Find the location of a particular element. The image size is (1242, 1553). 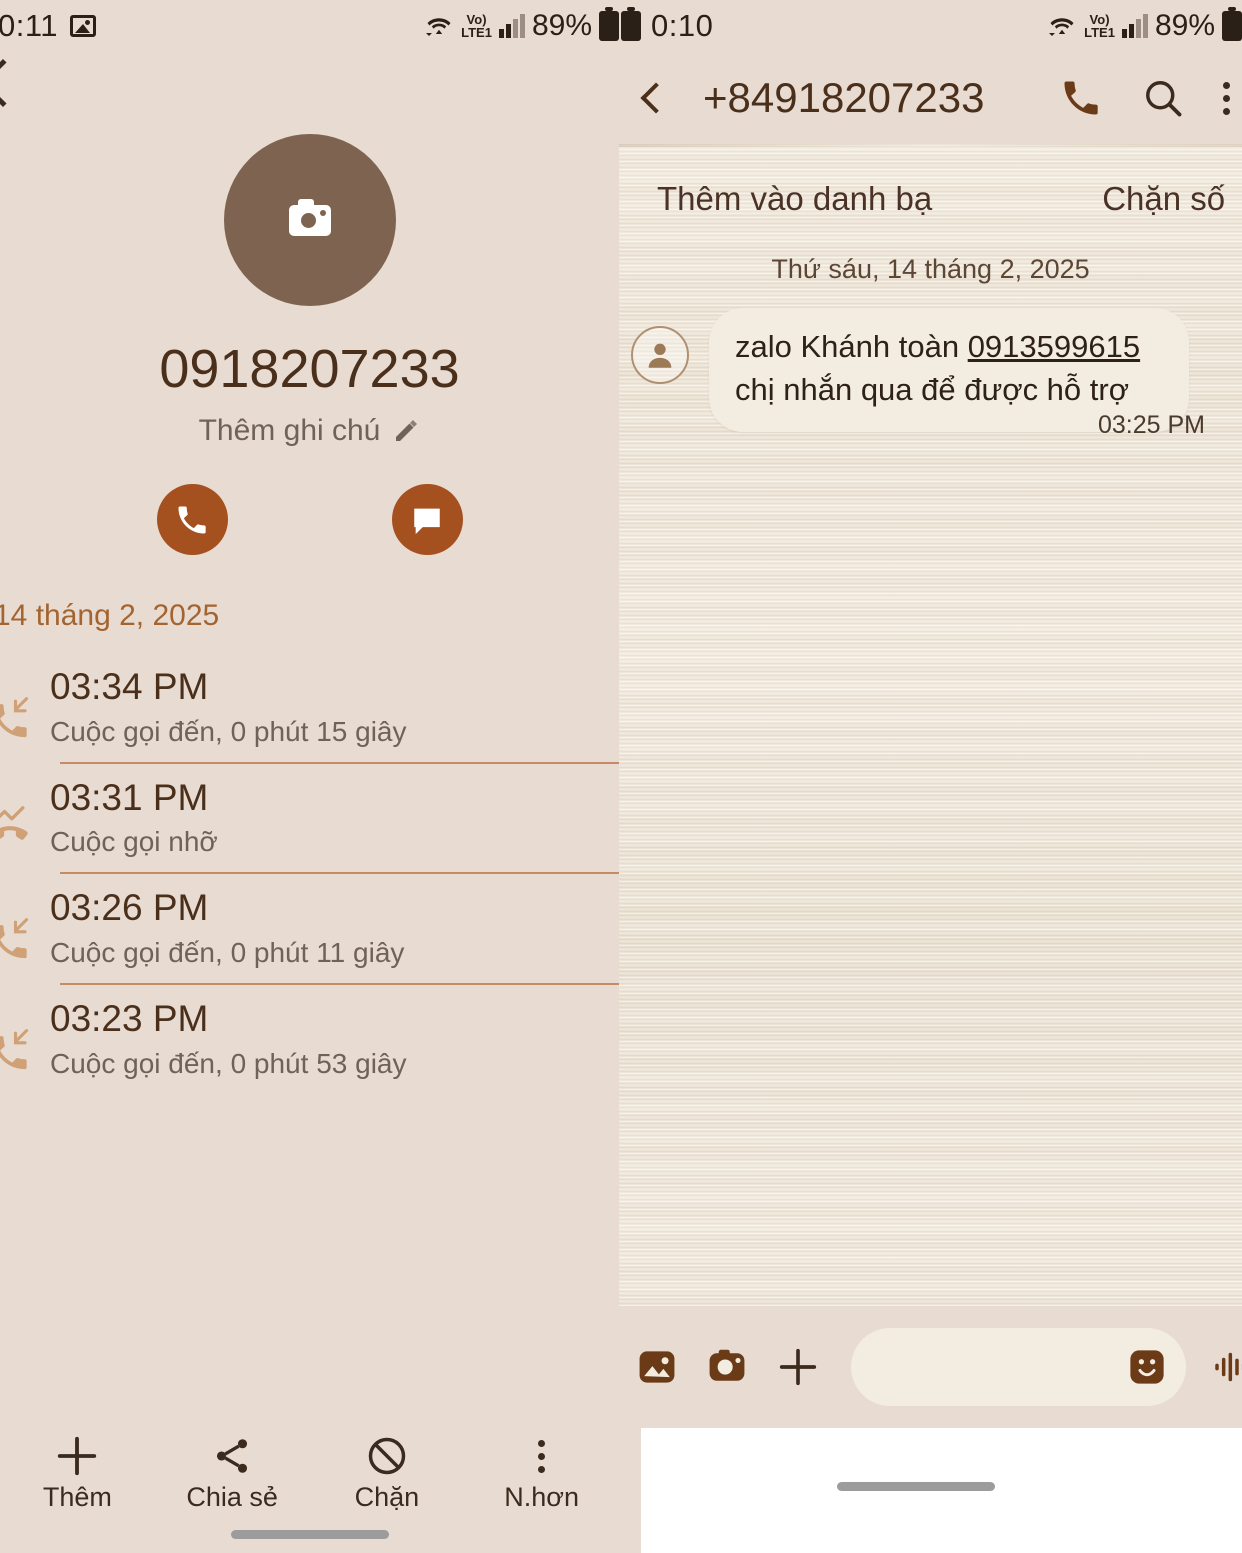

person-avatar-icon is located at coordinates (660, 355).